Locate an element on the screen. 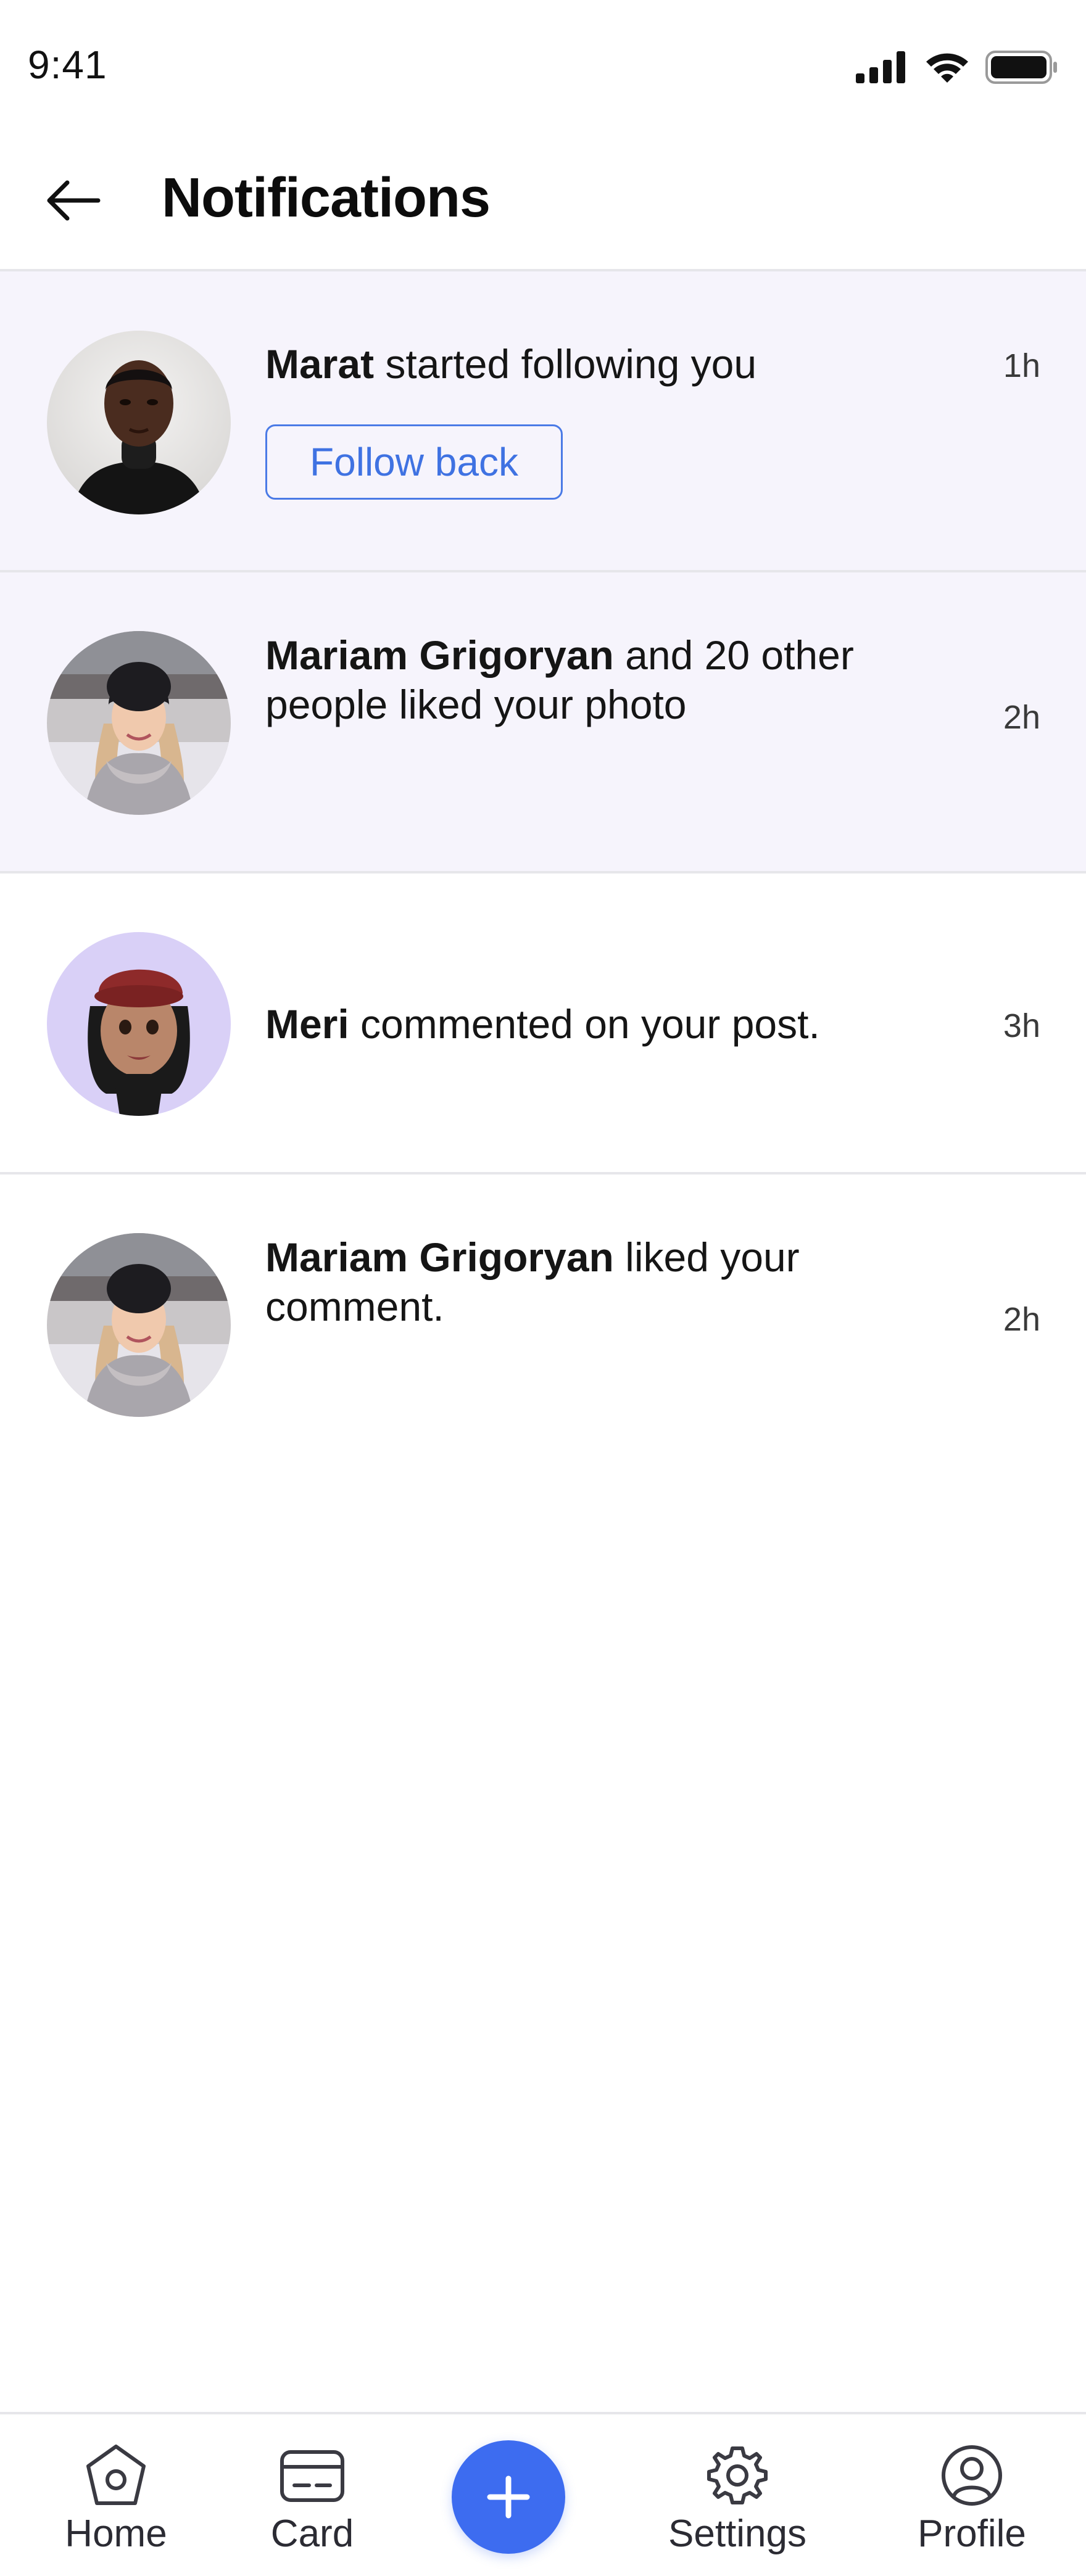 Image resolution: width=1086 pixels, height=2576 pixels. nav-profile: Profile is located at coordinates (972, 2499).